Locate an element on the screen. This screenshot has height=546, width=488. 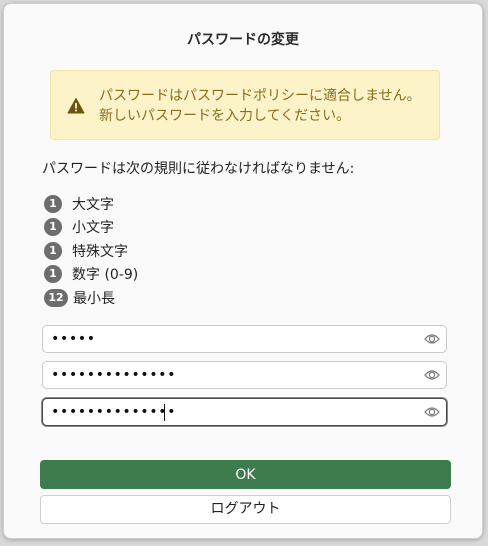
rule-item-digits: 1 数字 (0-9) is located at coordinates (91, 275).